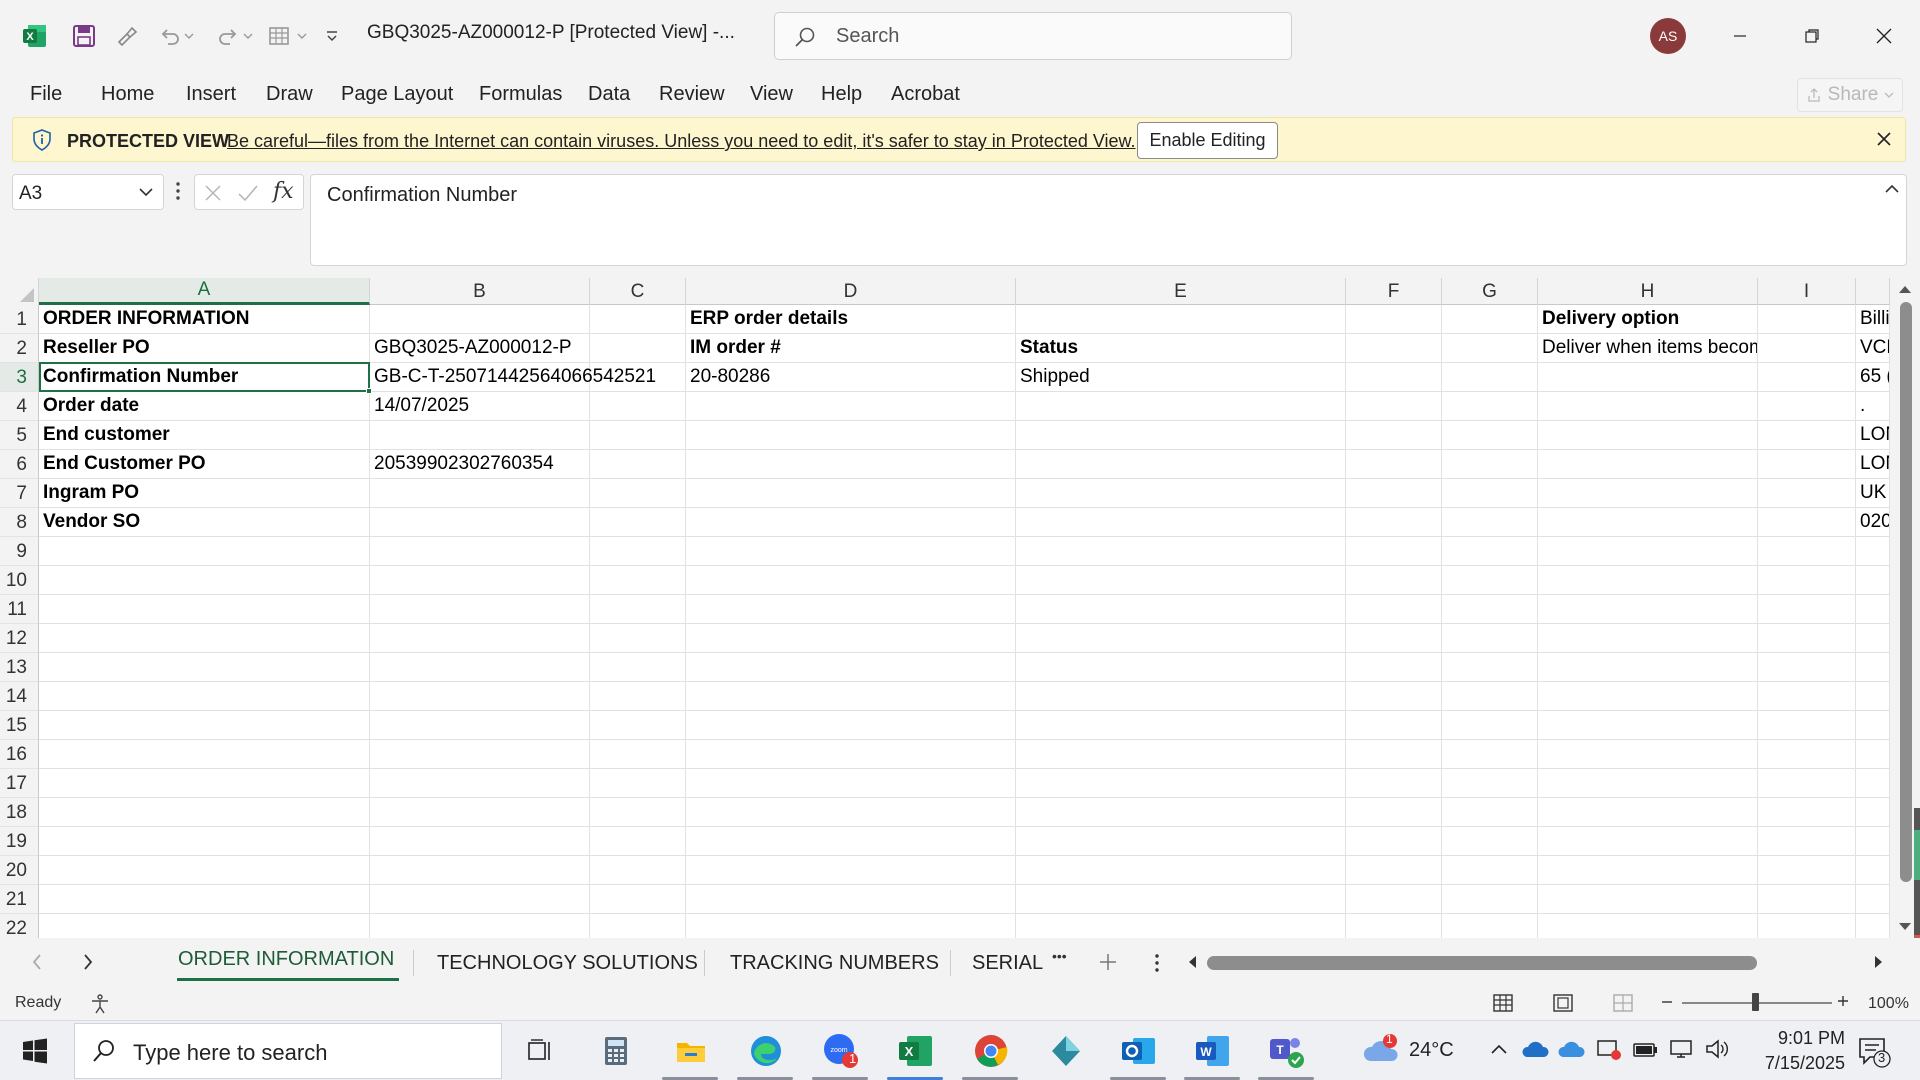  What do you see at coordinates (1873, 291) in the screenshot?
I see `column-header` at bounding box center [1873, 291].